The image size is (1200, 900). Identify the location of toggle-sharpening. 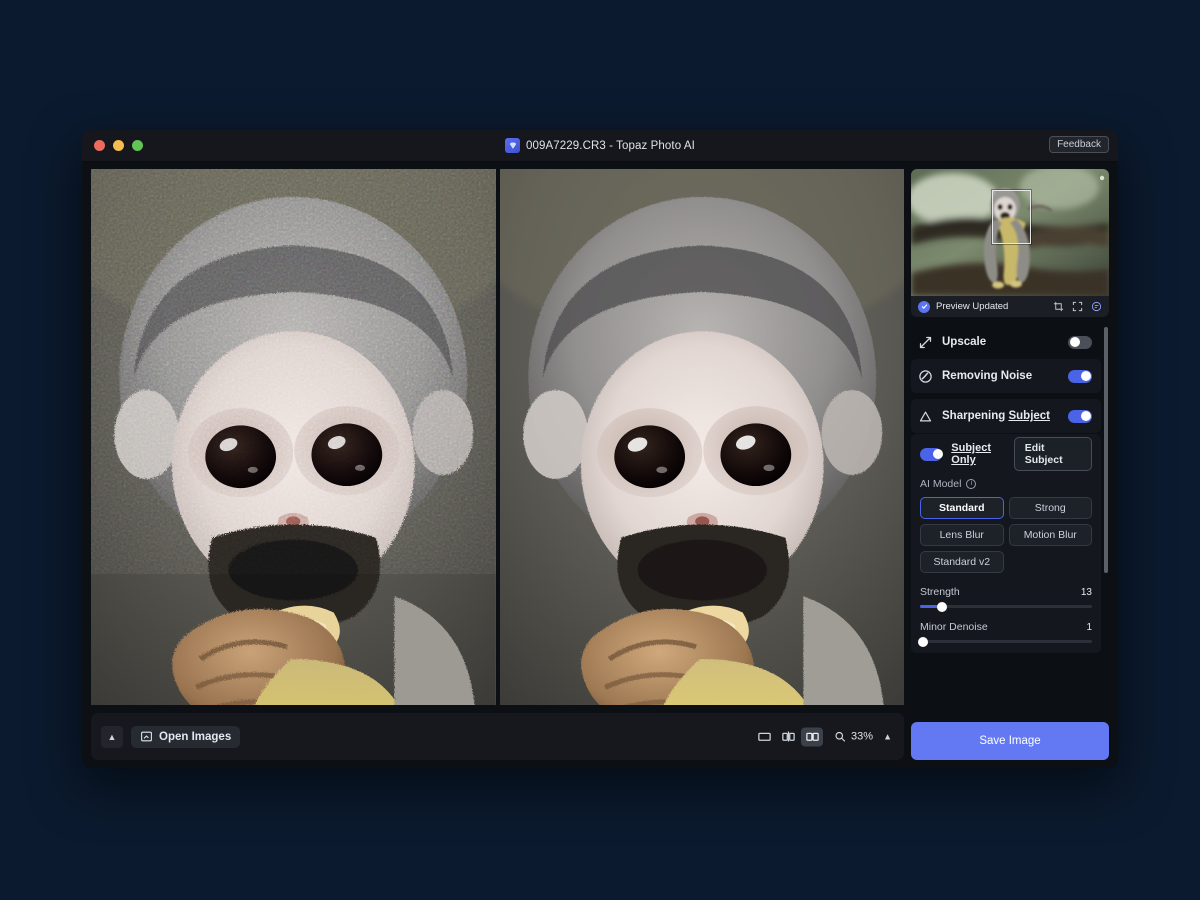
(1080, 416).